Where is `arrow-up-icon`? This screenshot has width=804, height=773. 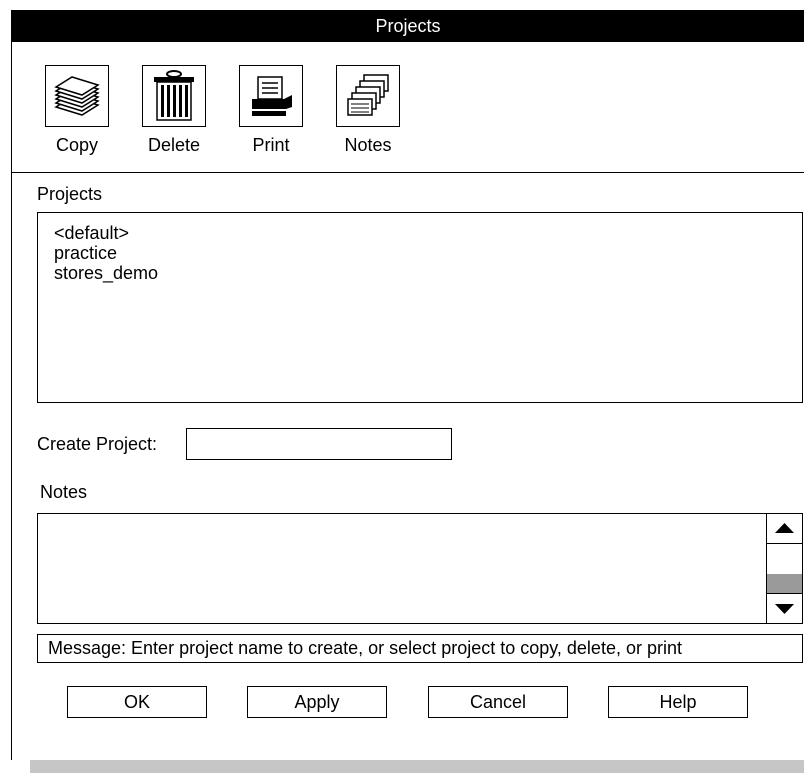
arrow-up-icon is located at coordinates (784, 528).